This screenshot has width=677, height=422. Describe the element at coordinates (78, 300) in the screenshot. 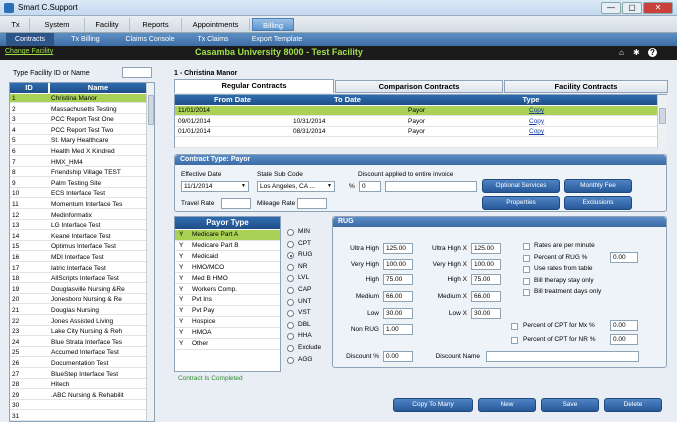

I see `facility-row: 20 Jonesboro Nursing & Re` at that location.